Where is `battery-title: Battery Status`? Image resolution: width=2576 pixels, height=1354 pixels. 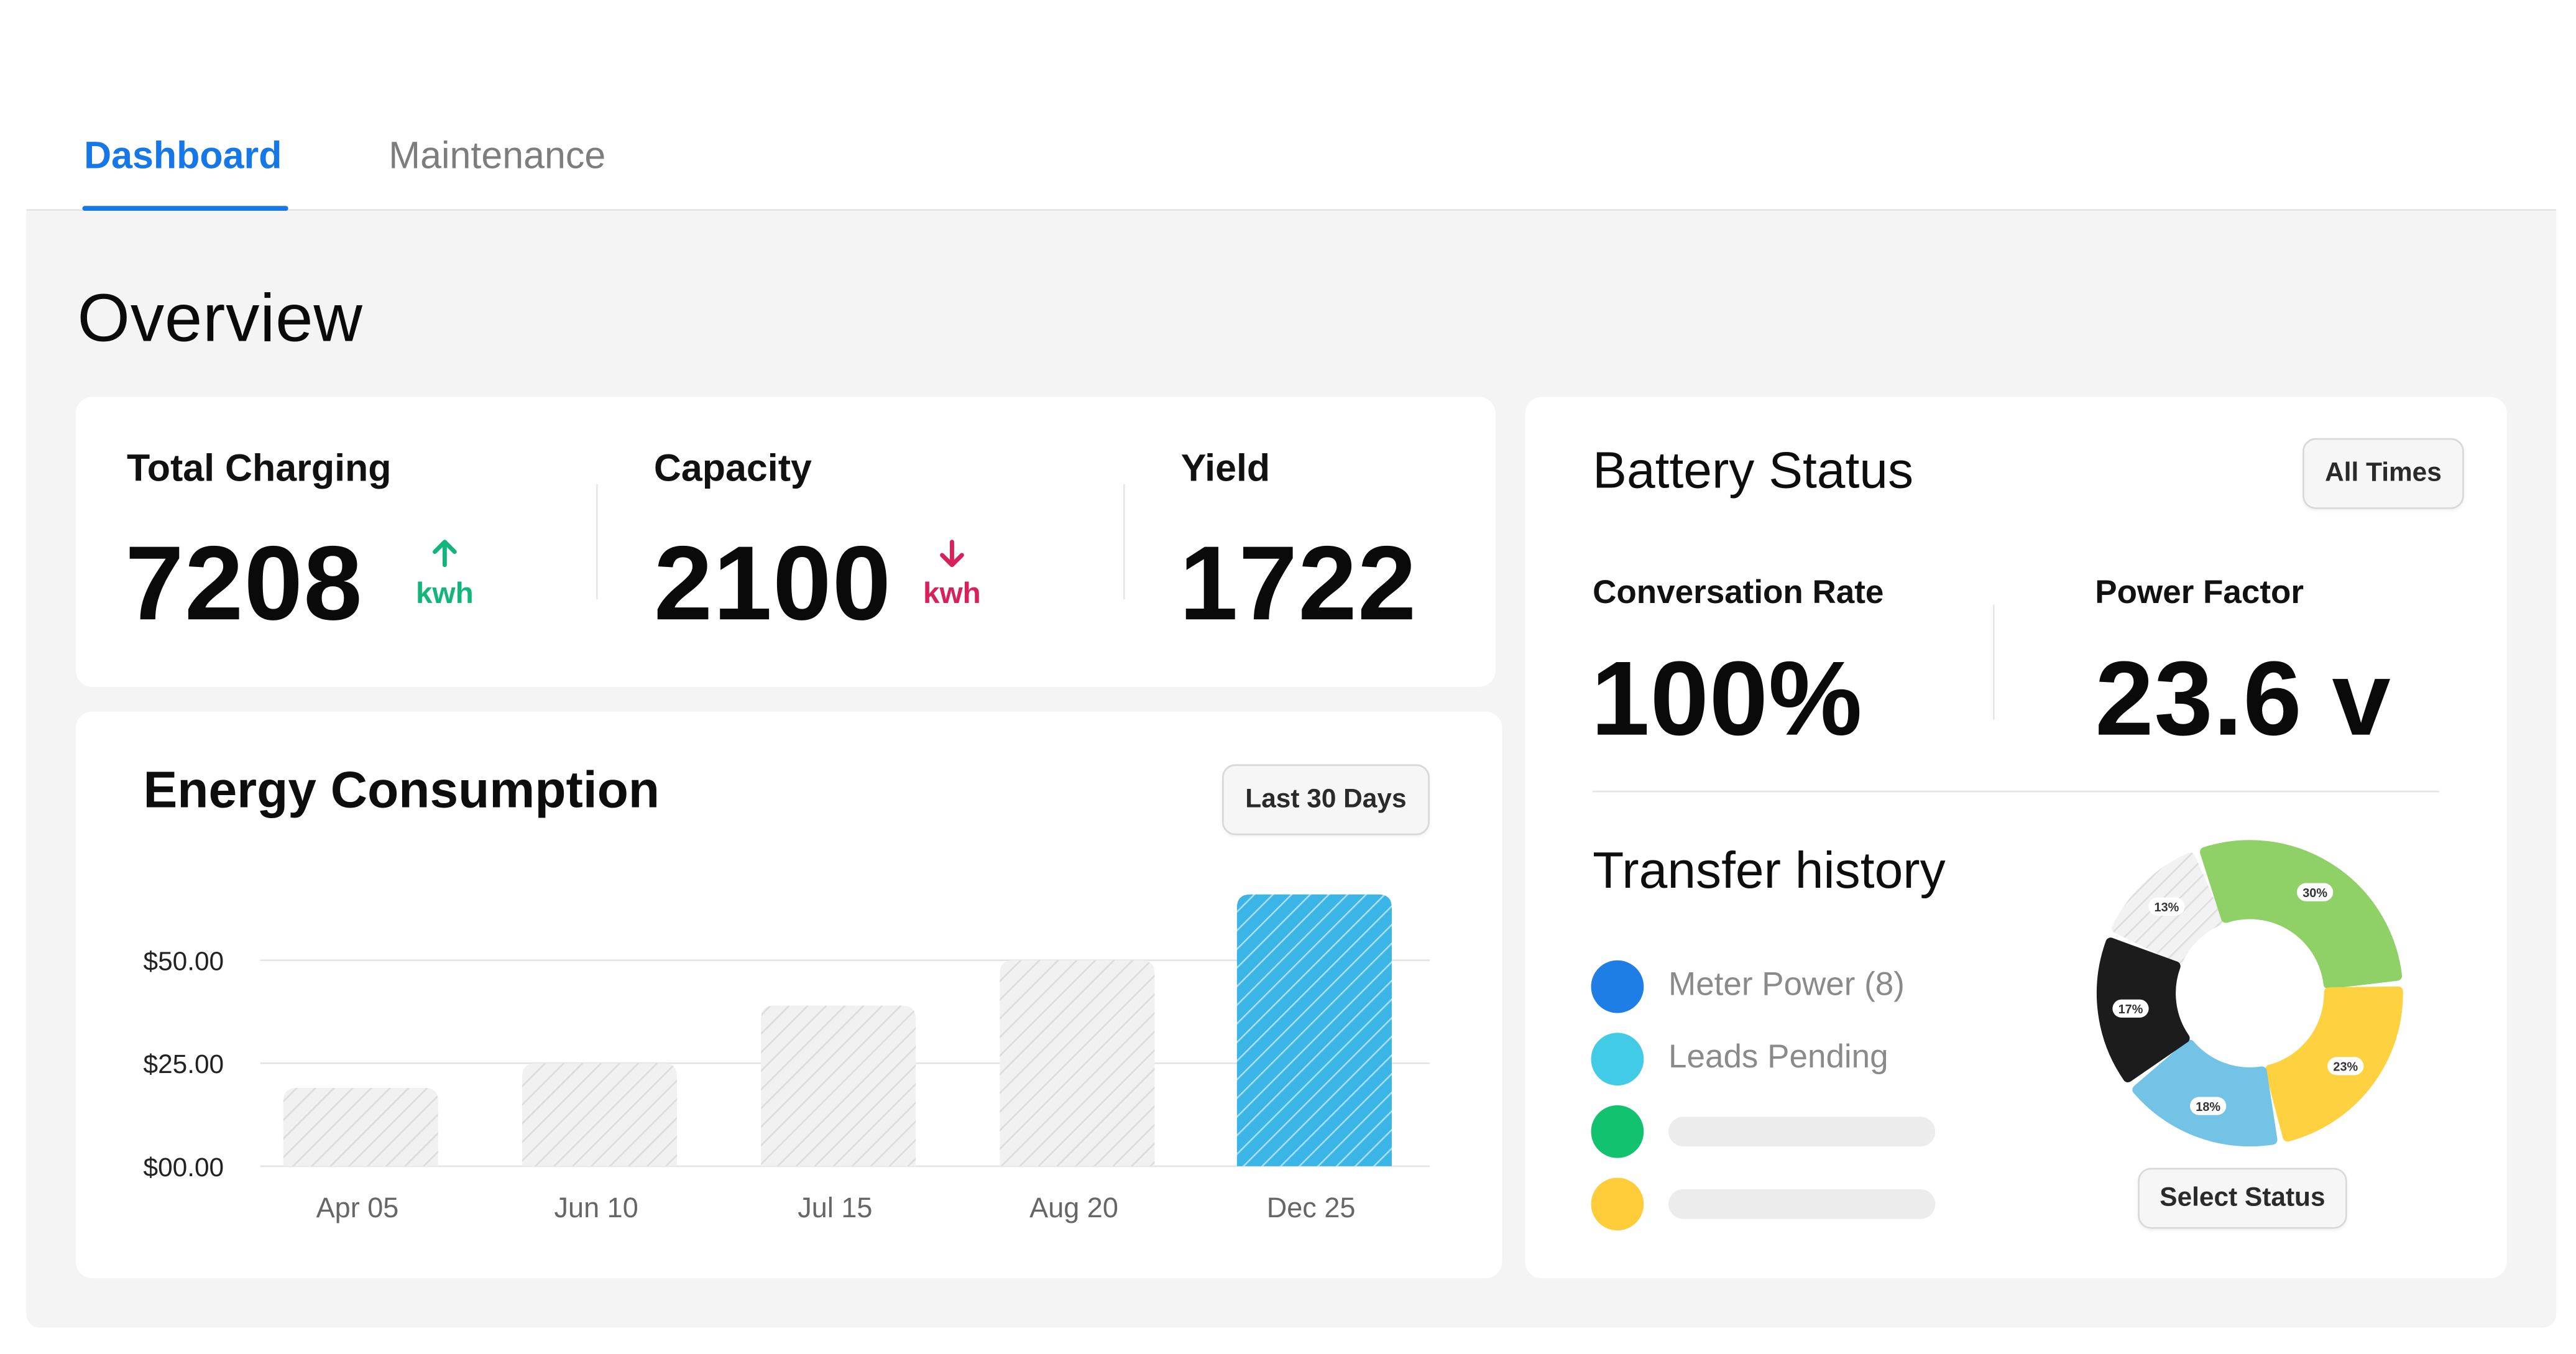
battery-title: Battery Status is located at coordinates (1753, 470).